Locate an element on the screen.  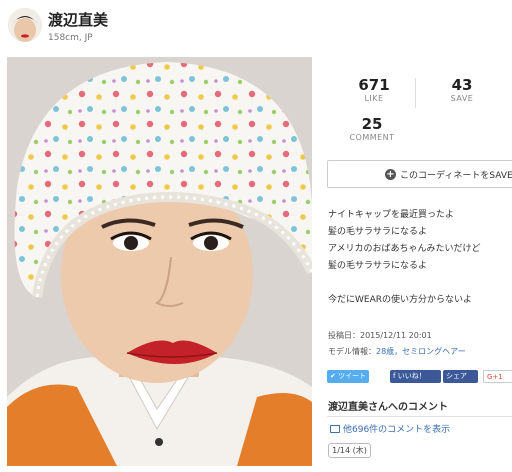
save-button-label: このコーディネートをSAVE is located at coordinates (456, 176).